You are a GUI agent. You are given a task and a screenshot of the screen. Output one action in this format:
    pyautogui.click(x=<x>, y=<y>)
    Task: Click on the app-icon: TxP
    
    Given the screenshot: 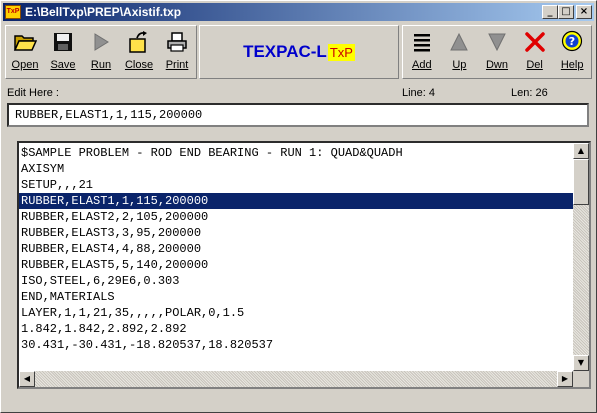 What is the action you would take?
    pyautogui.click(x=13, y=12)
    